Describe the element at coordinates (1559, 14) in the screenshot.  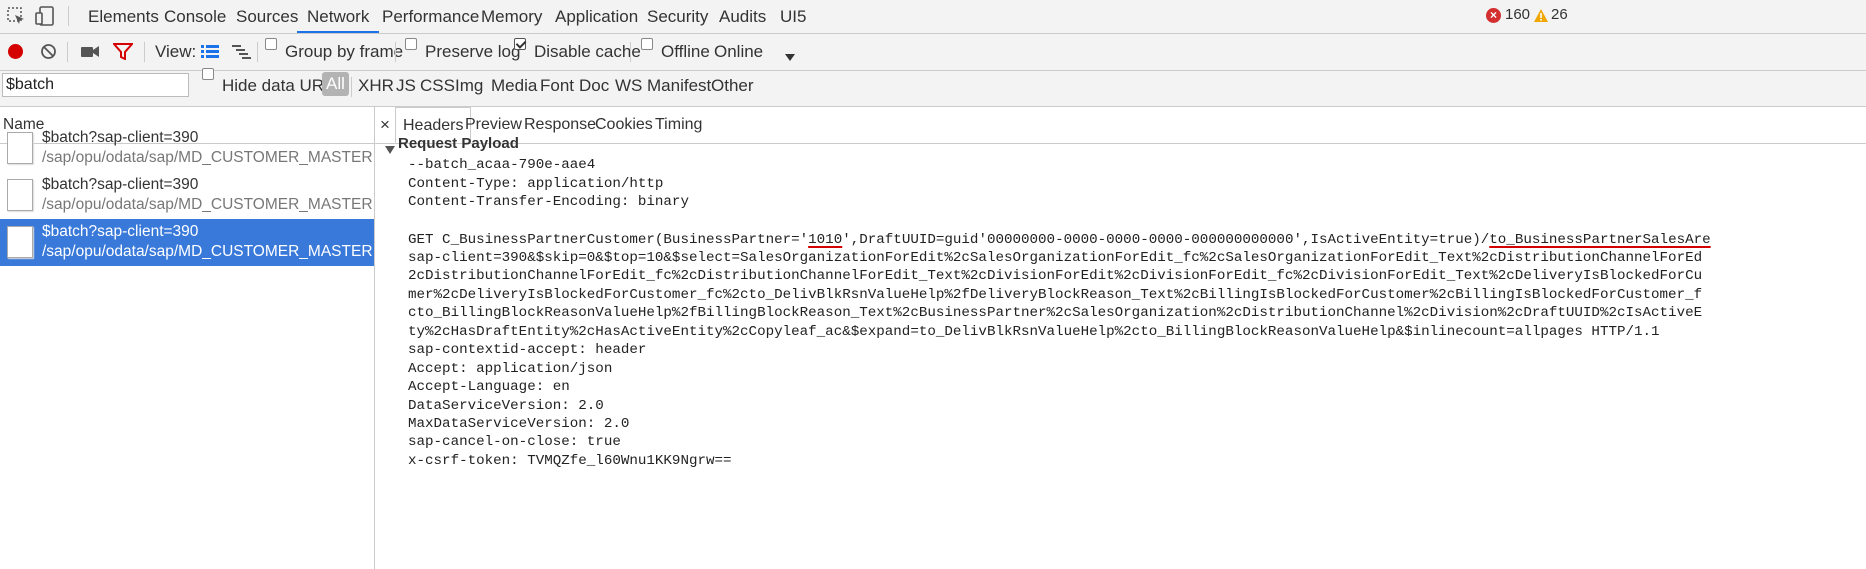
I see `warning-count: 26` at that location.